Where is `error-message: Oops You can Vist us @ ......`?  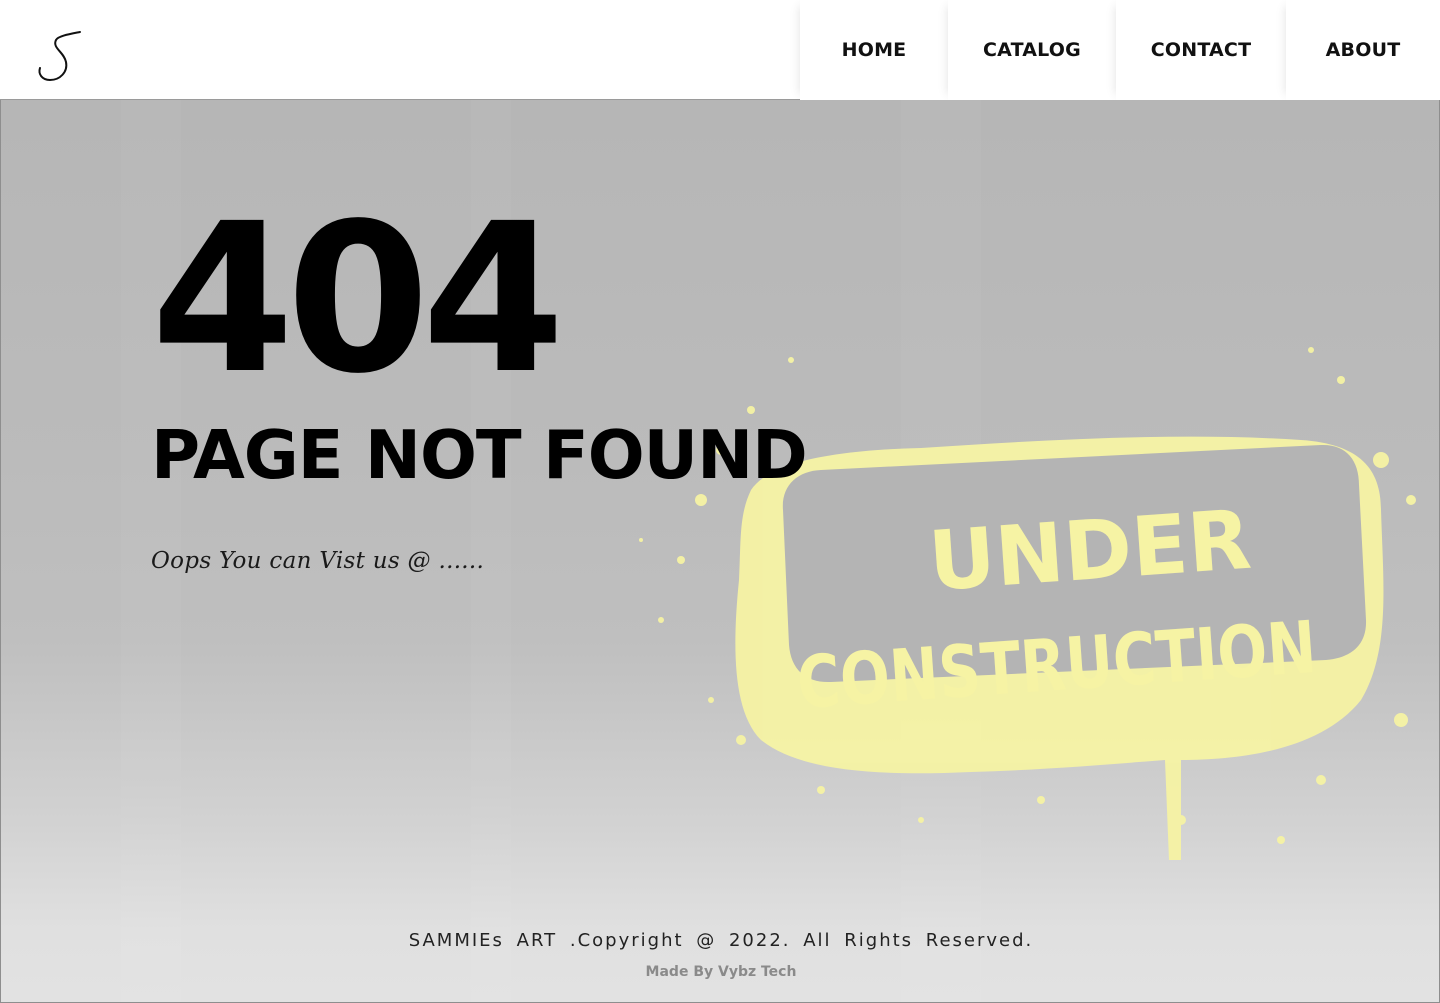
error-message: Oops You can Vist us @ ...... is located at coordinates (318, 561).